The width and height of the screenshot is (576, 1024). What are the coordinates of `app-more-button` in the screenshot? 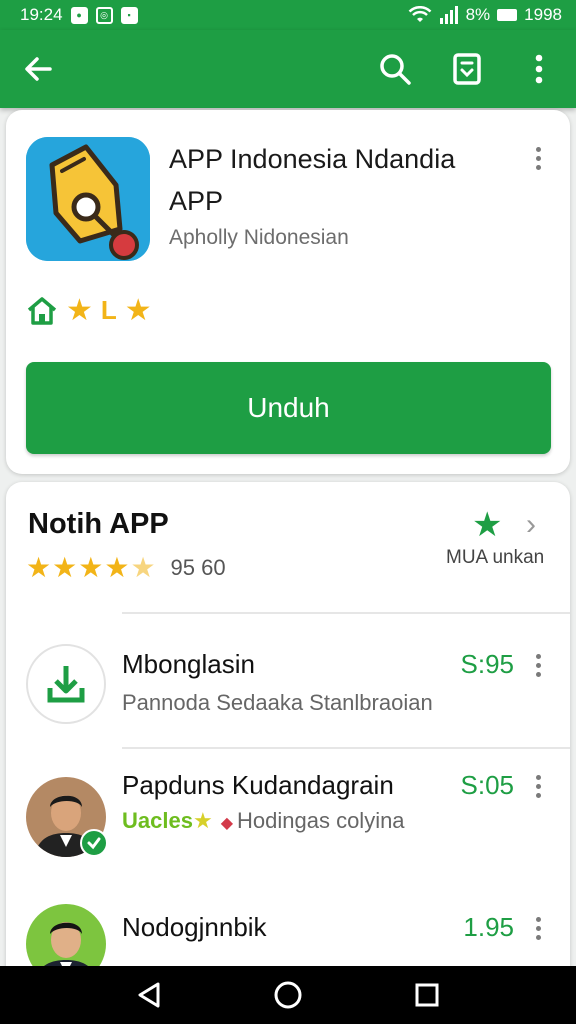 It's located at (538, 158).